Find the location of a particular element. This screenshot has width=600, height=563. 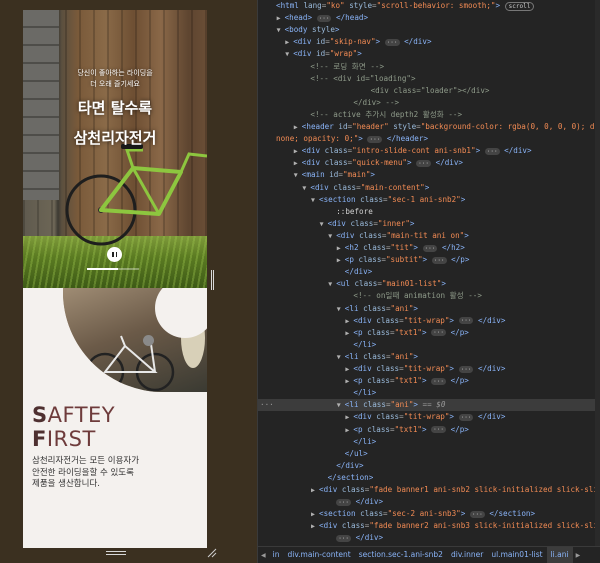

dom-node-markup: <div class="main-tit ani on"> is located at coordinates (402, 235).